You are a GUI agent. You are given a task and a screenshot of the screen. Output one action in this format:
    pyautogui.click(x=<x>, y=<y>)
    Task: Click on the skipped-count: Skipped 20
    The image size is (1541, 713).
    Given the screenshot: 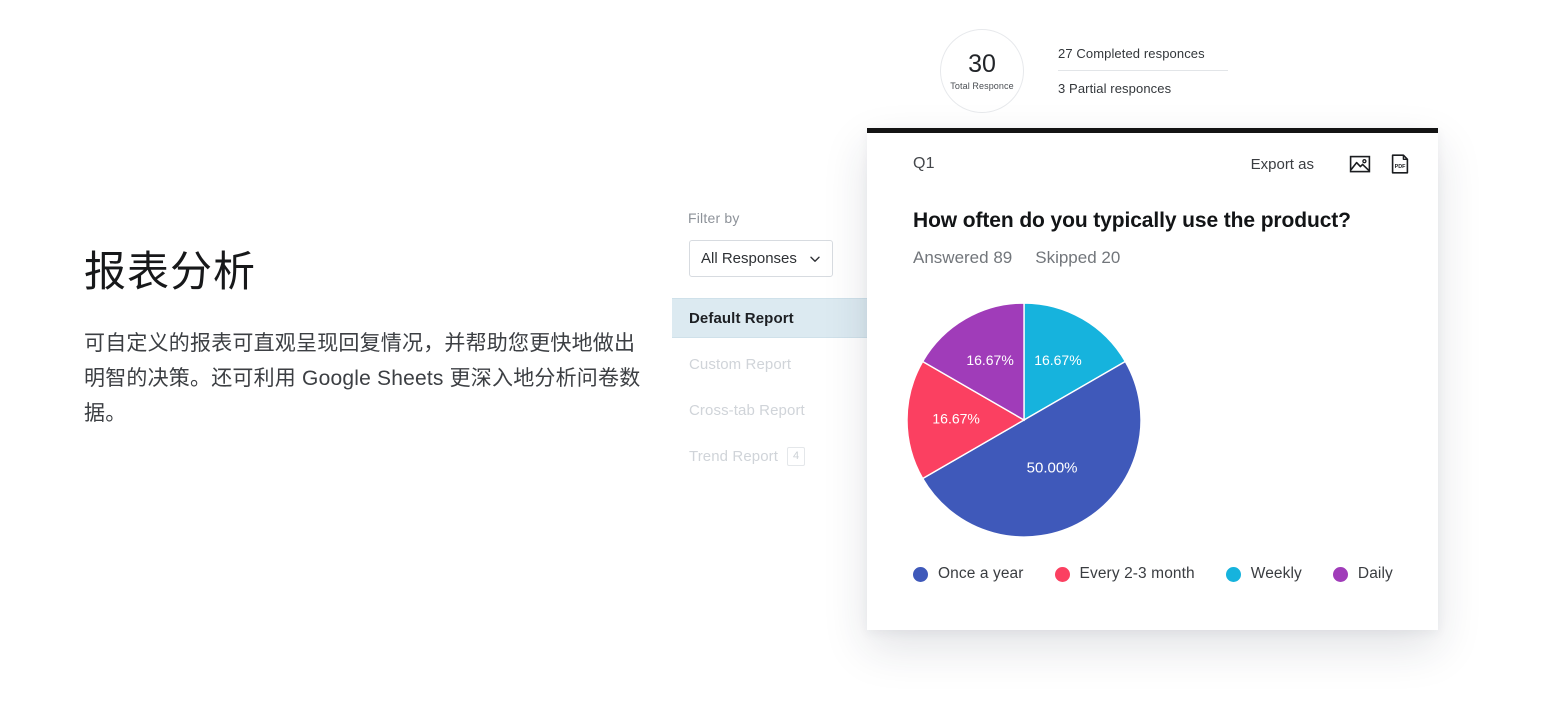 What is the action you would take?
    pyautogui.click(x=1078, y=257)
    